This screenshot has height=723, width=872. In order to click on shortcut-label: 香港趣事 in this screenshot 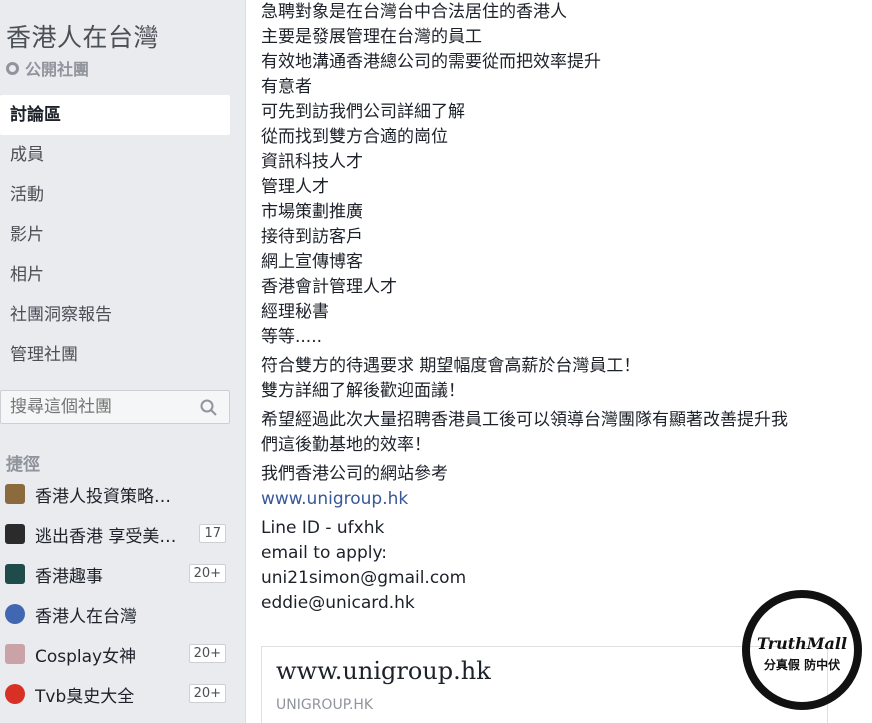, I will do `click(69, 576)`.